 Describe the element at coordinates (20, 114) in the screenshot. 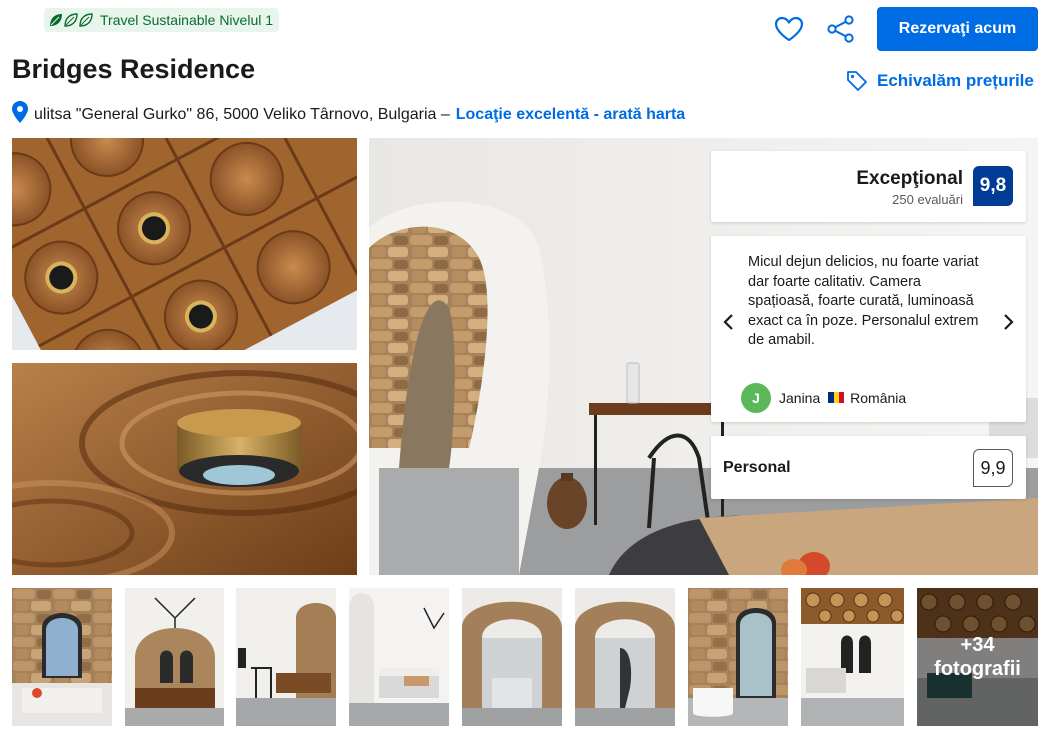

I see `location-pin-icon` at that location.